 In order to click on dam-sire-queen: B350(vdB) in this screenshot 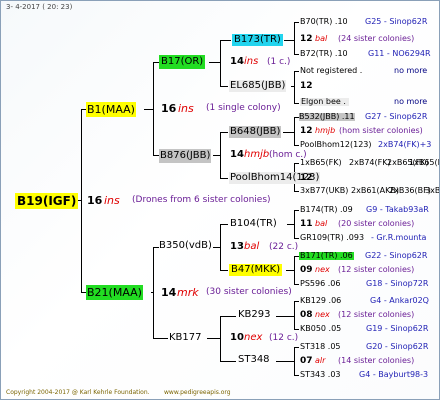, I will do `click(185, 246)`.